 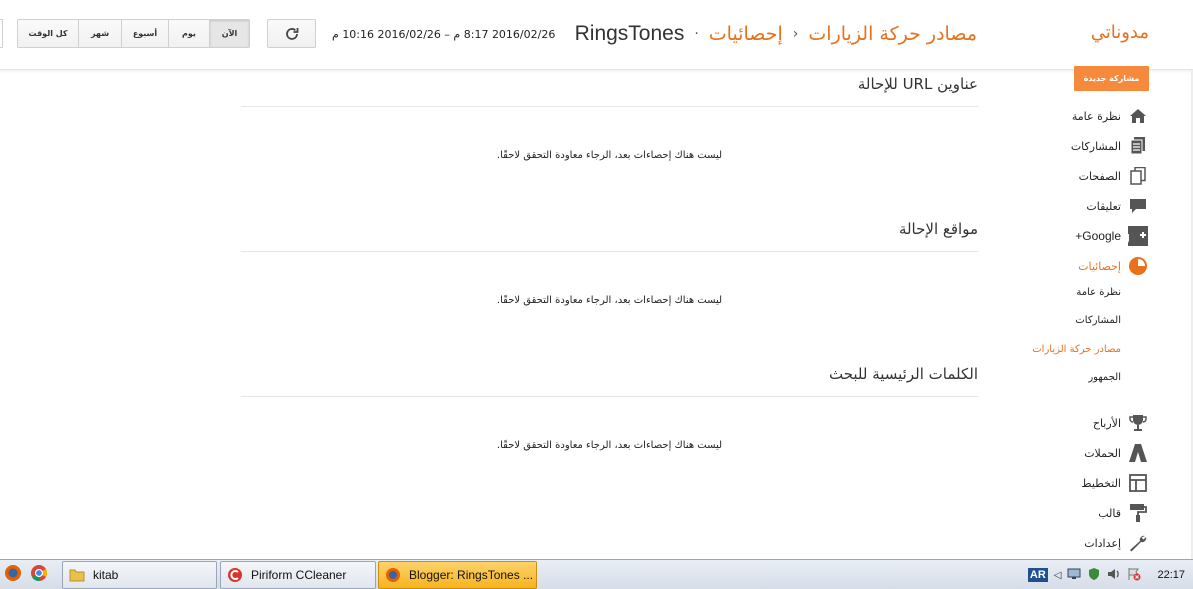 What do you see at coordinates (1138, 116) in the screenshot?
I see `home-icon` at bounding box center [1138, 116].